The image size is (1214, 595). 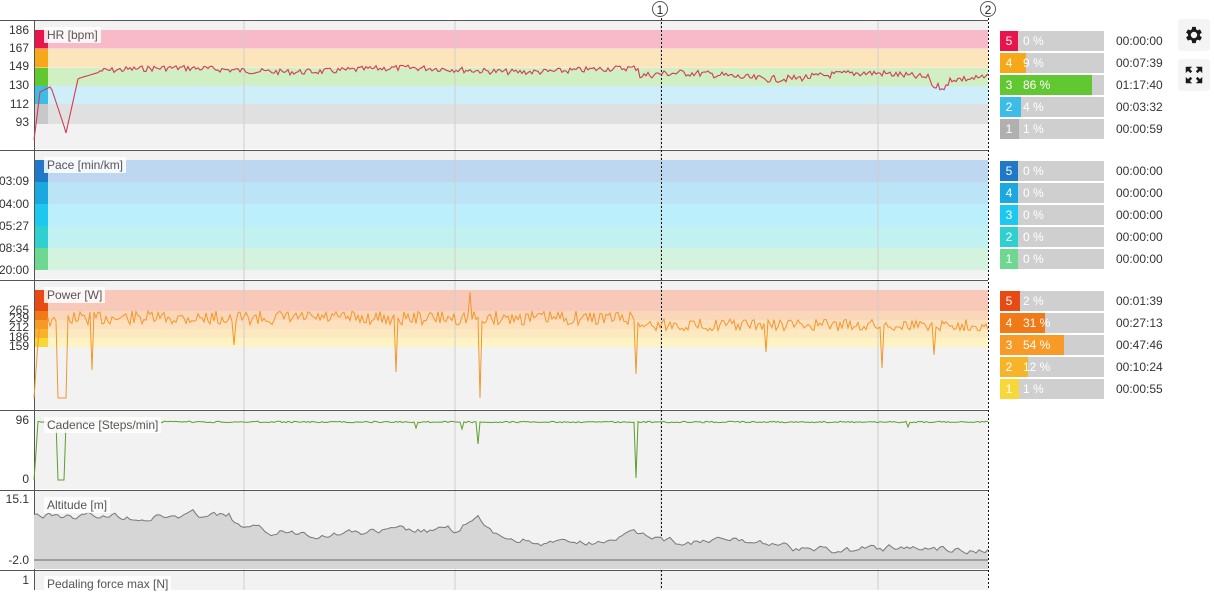 I want to click on zone-row: 5 2 % 00:01:39, so click(x=1085, y=301).